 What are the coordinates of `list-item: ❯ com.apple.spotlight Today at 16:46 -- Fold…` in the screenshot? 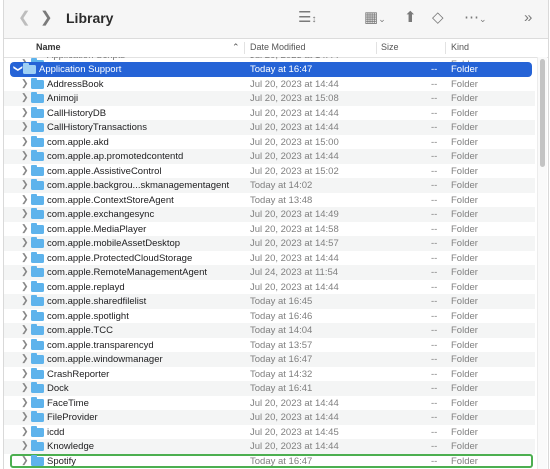 It's located at (269, 316).